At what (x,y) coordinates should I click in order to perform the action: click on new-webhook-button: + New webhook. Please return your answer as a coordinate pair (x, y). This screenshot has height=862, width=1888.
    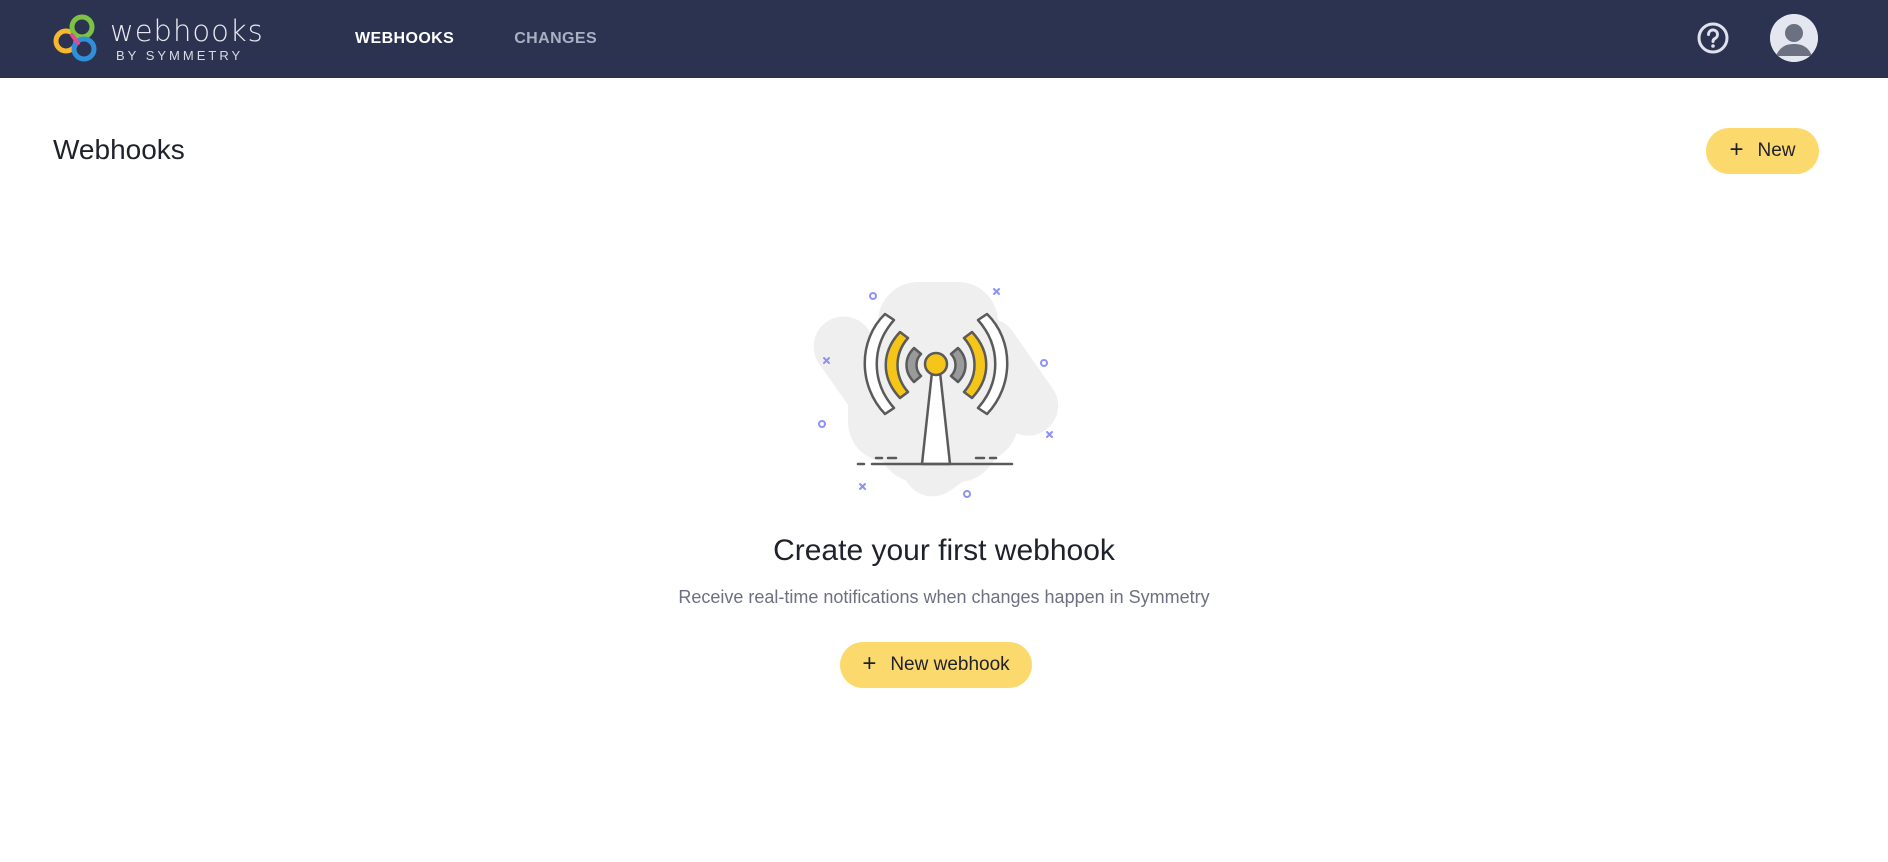
    Looking at the image, I should click on (936, 665).